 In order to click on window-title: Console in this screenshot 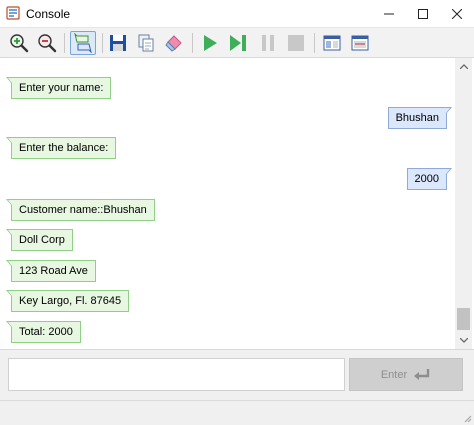, I will do `click(48, 14)`.